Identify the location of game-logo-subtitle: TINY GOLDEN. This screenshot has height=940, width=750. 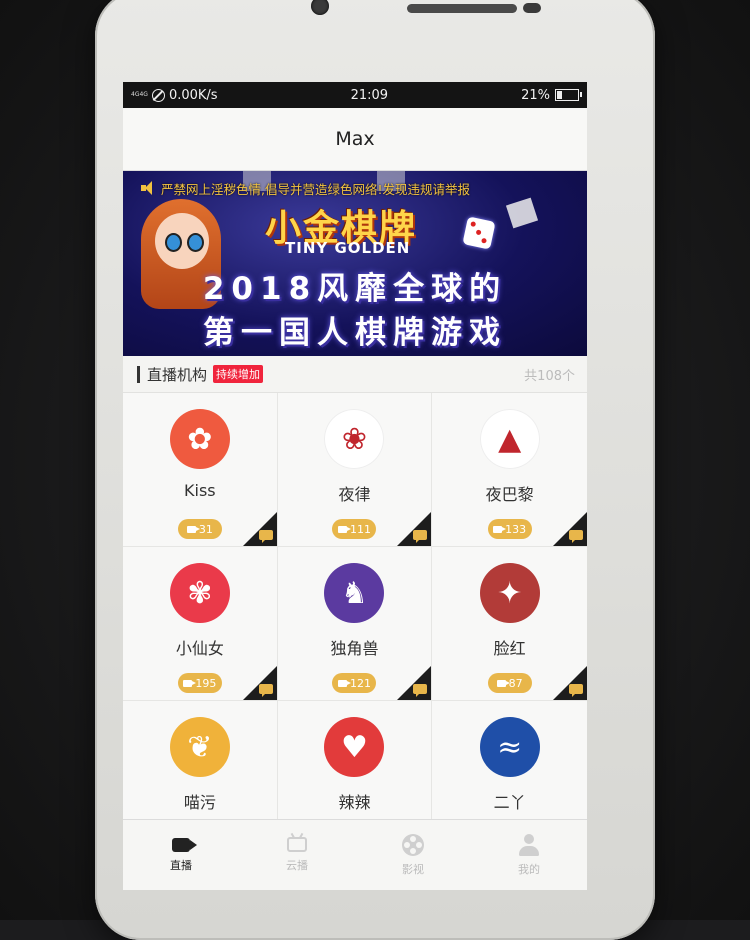
(348, 248).